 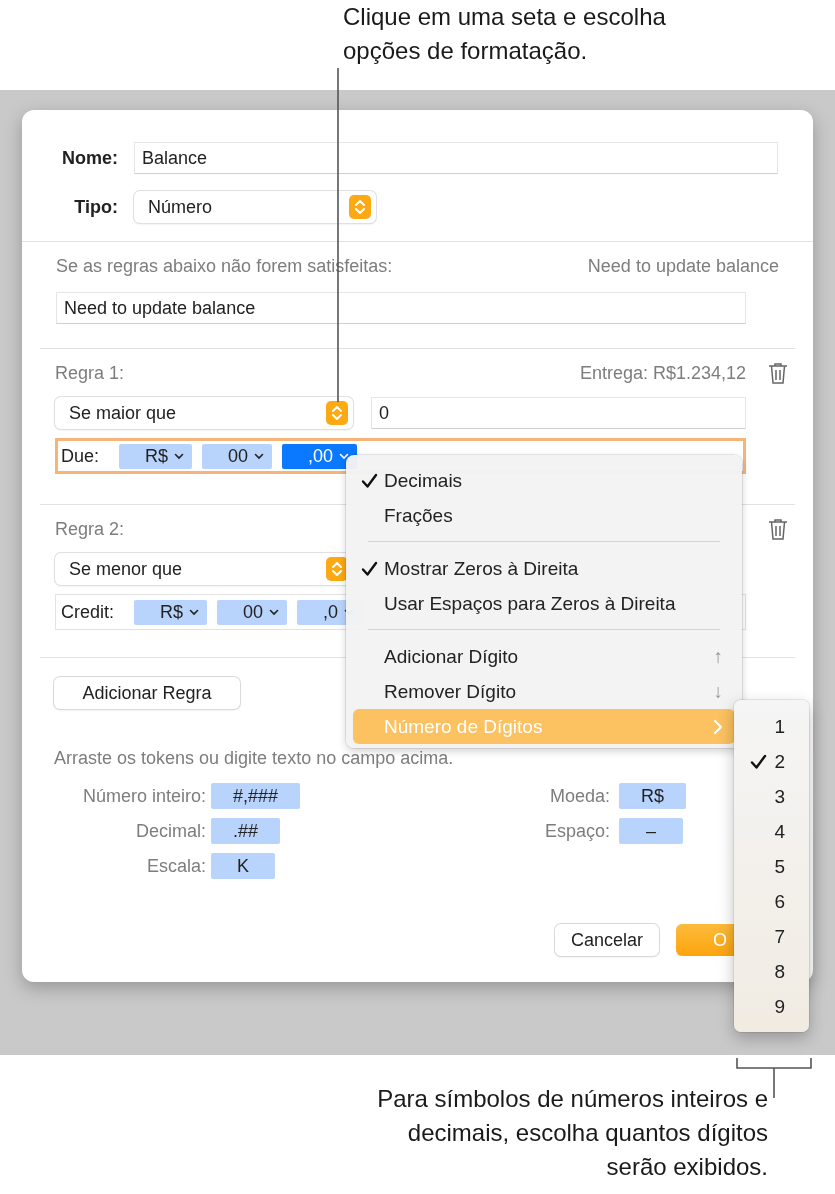 I want to click on callout-text: Clique em uma seta e escolha opções de formatação., so click(x=505, y=34).